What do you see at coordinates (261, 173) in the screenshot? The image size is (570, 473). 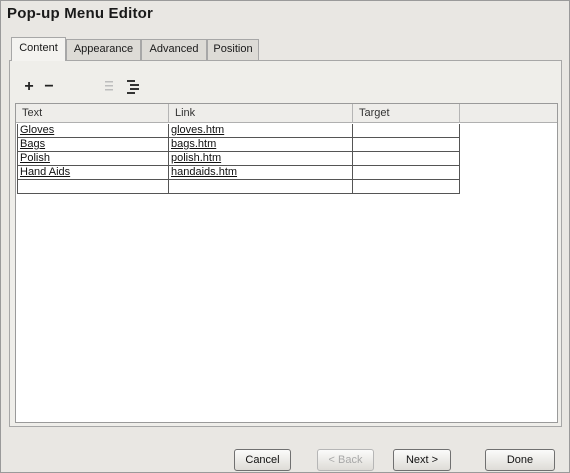 I see `cell-link: handaids.htm` at bounding box center [261, 173].